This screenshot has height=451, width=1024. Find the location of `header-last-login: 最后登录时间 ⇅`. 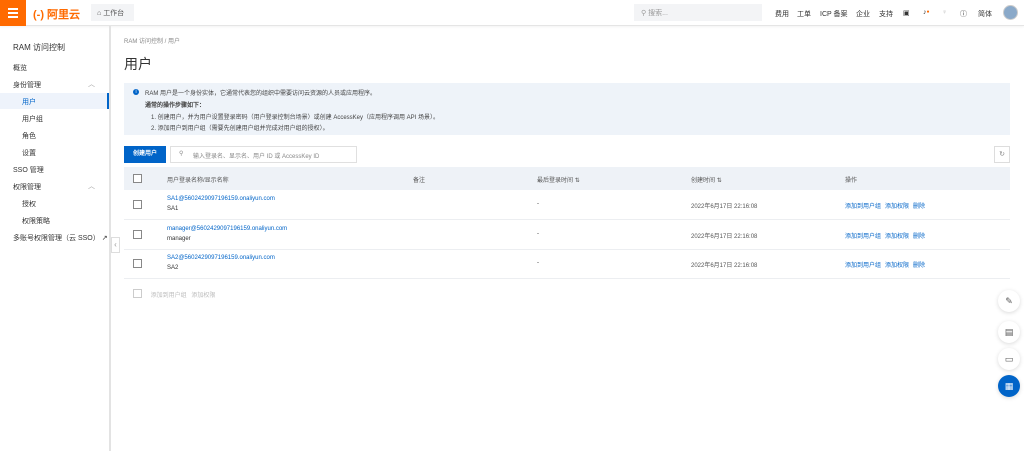

header-last-login: 最后登录时间 ⇅ is located at coordinates (558, 179).